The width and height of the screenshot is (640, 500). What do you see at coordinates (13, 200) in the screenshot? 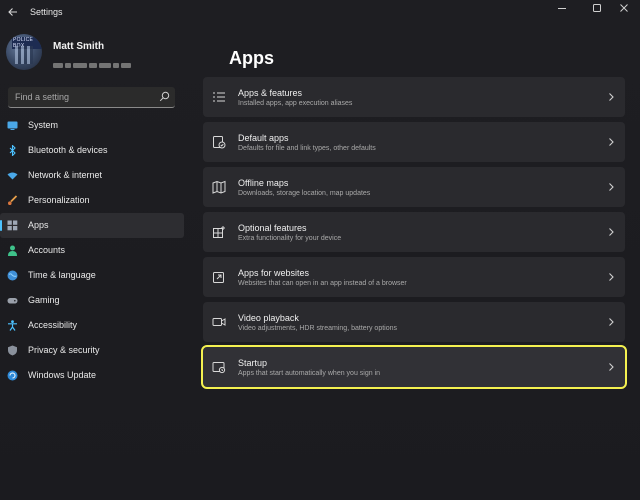
I see `brush-icon` at bounding box center [13, 200].